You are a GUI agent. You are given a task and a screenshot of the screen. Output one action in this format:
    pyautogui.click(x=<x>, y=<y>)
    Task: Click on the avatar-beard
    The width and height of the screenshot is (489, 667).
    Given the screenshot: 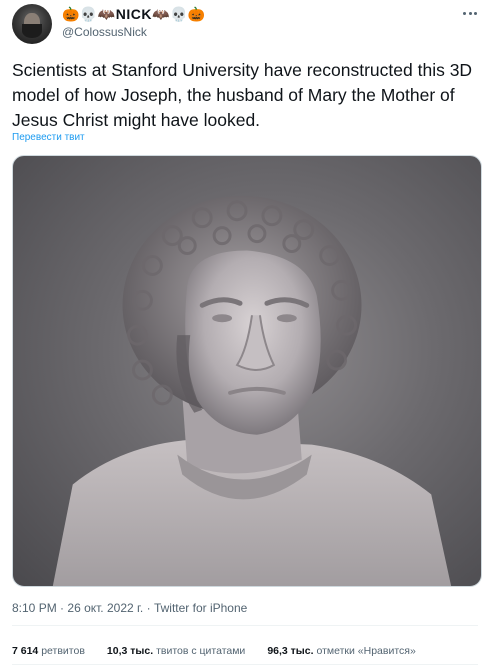 What is the action you would take?
    pyautogui.click(x=32, y=31)
    